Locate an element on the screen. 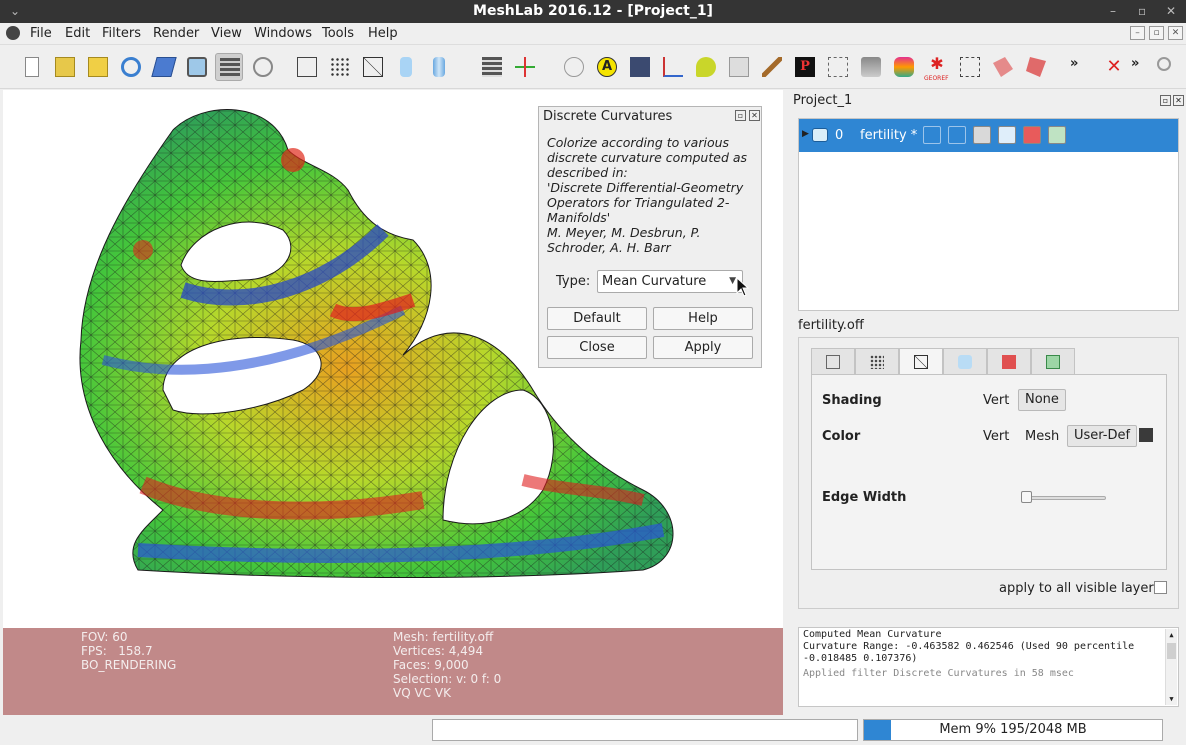  mdi-restore-icon: ▫ is located at coordinates (1156, 33).